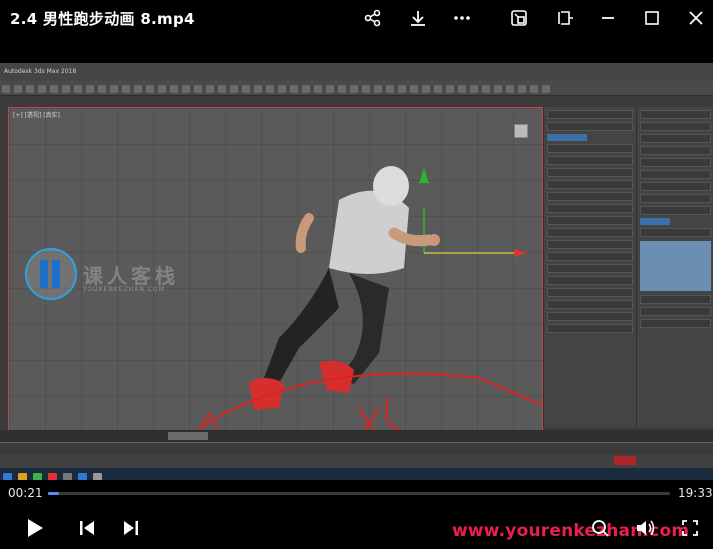  Describe the element at coordinates (87, 528) in the screenshot. I see `previous-icon` at that location.